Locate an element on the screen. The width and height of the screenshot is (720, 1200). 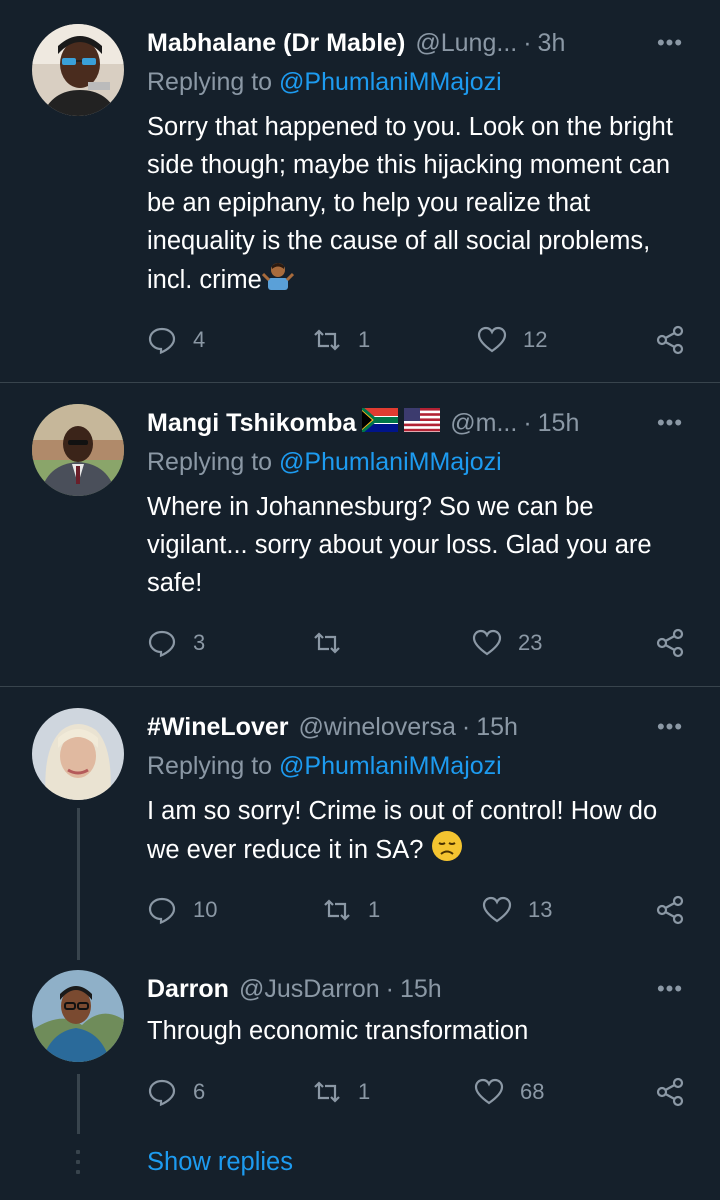
reply-button: 6 is located at coordinates (176, 1092).